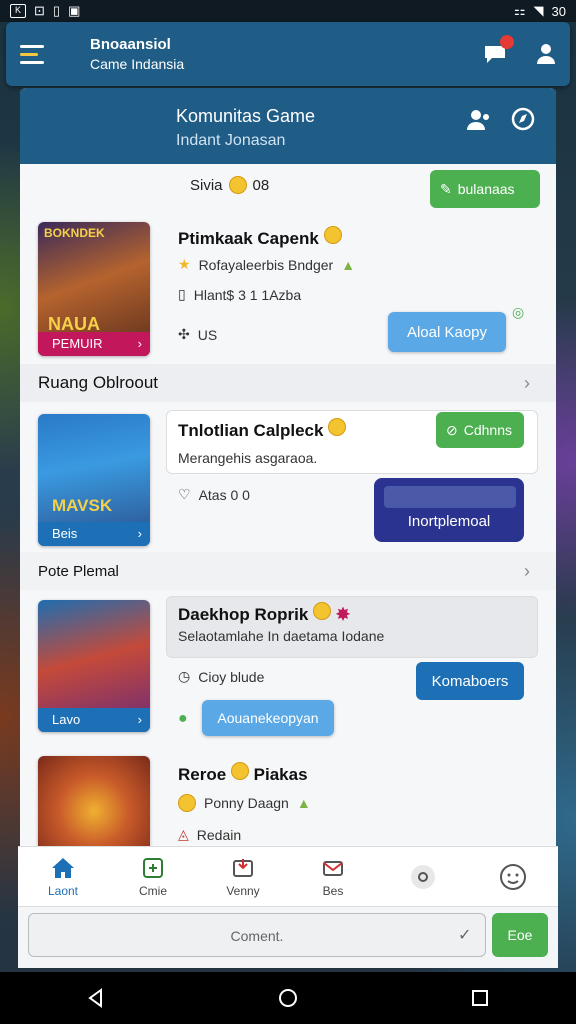 The height and width of the screenshot is (1024, 576). I want to click on community-subtitle: Indant Jonasan, so click(231, 140).